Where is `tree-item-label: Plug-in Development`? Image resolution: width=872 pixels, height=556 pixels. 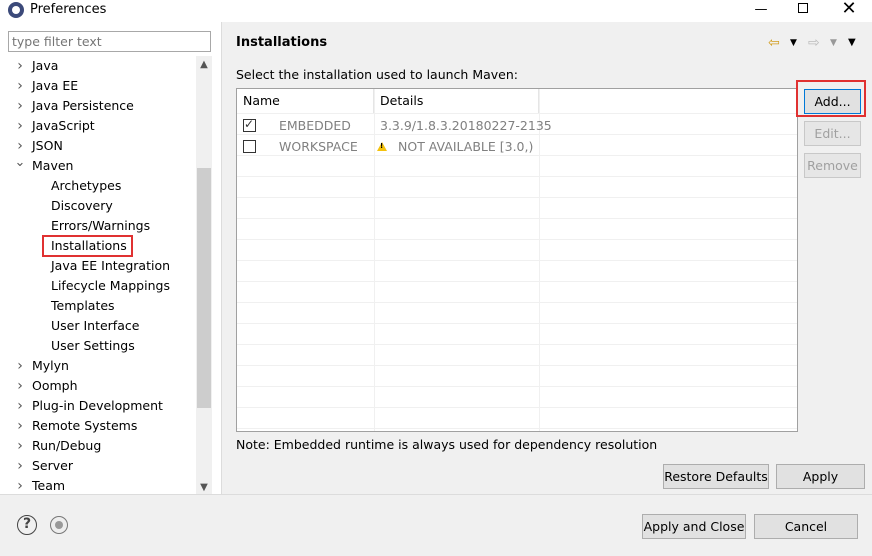
tree-item-label: Plug-in Development is located at coordinates (97, 405).